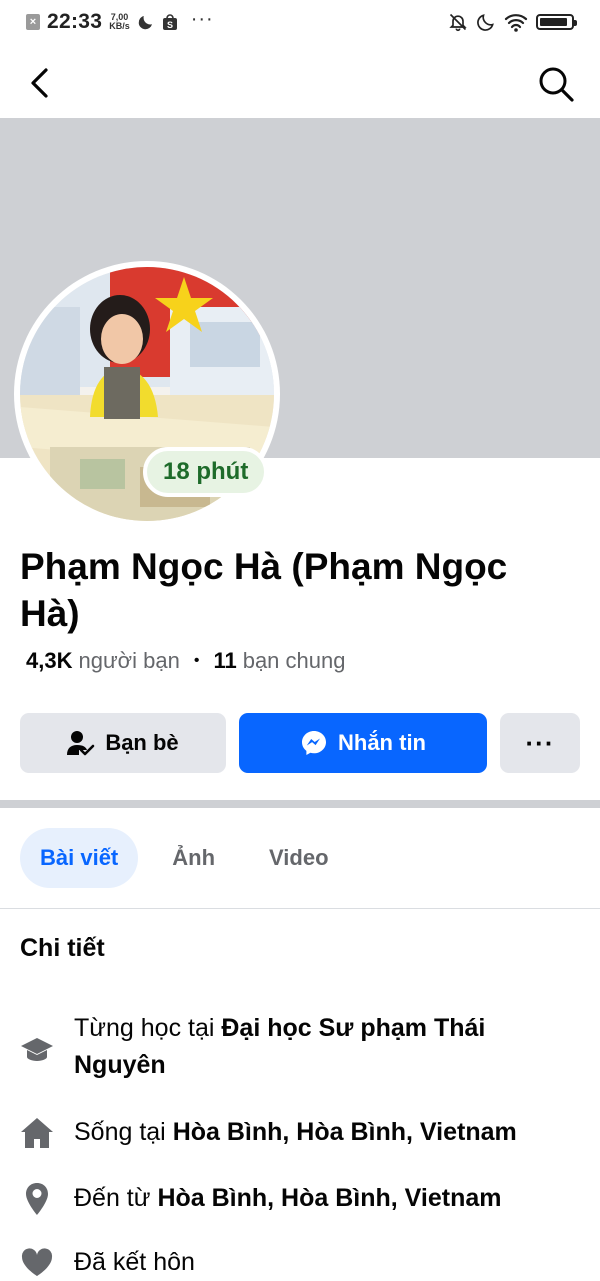  I want to click on close-notification-icon: ×, so click(33, 22).